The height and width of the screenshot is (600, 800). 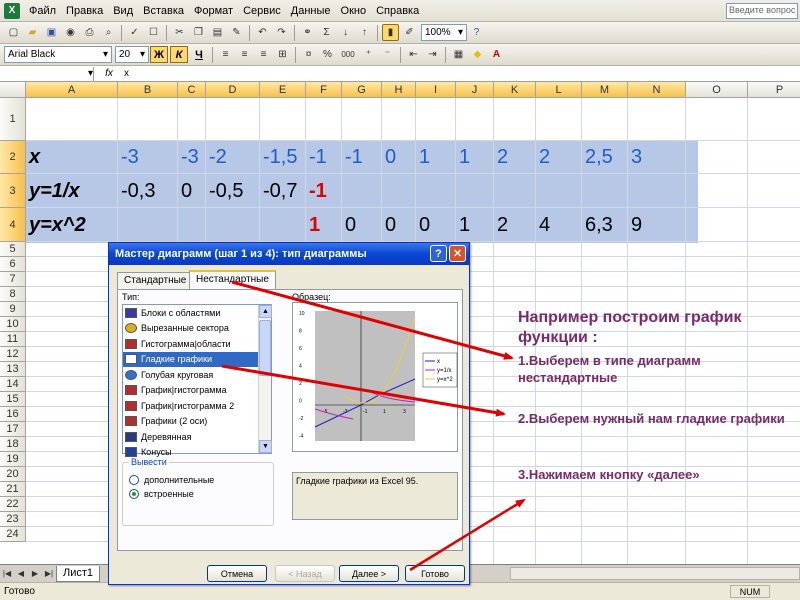 I want to click on bold-button: Ж, so click(x=159, y=54).